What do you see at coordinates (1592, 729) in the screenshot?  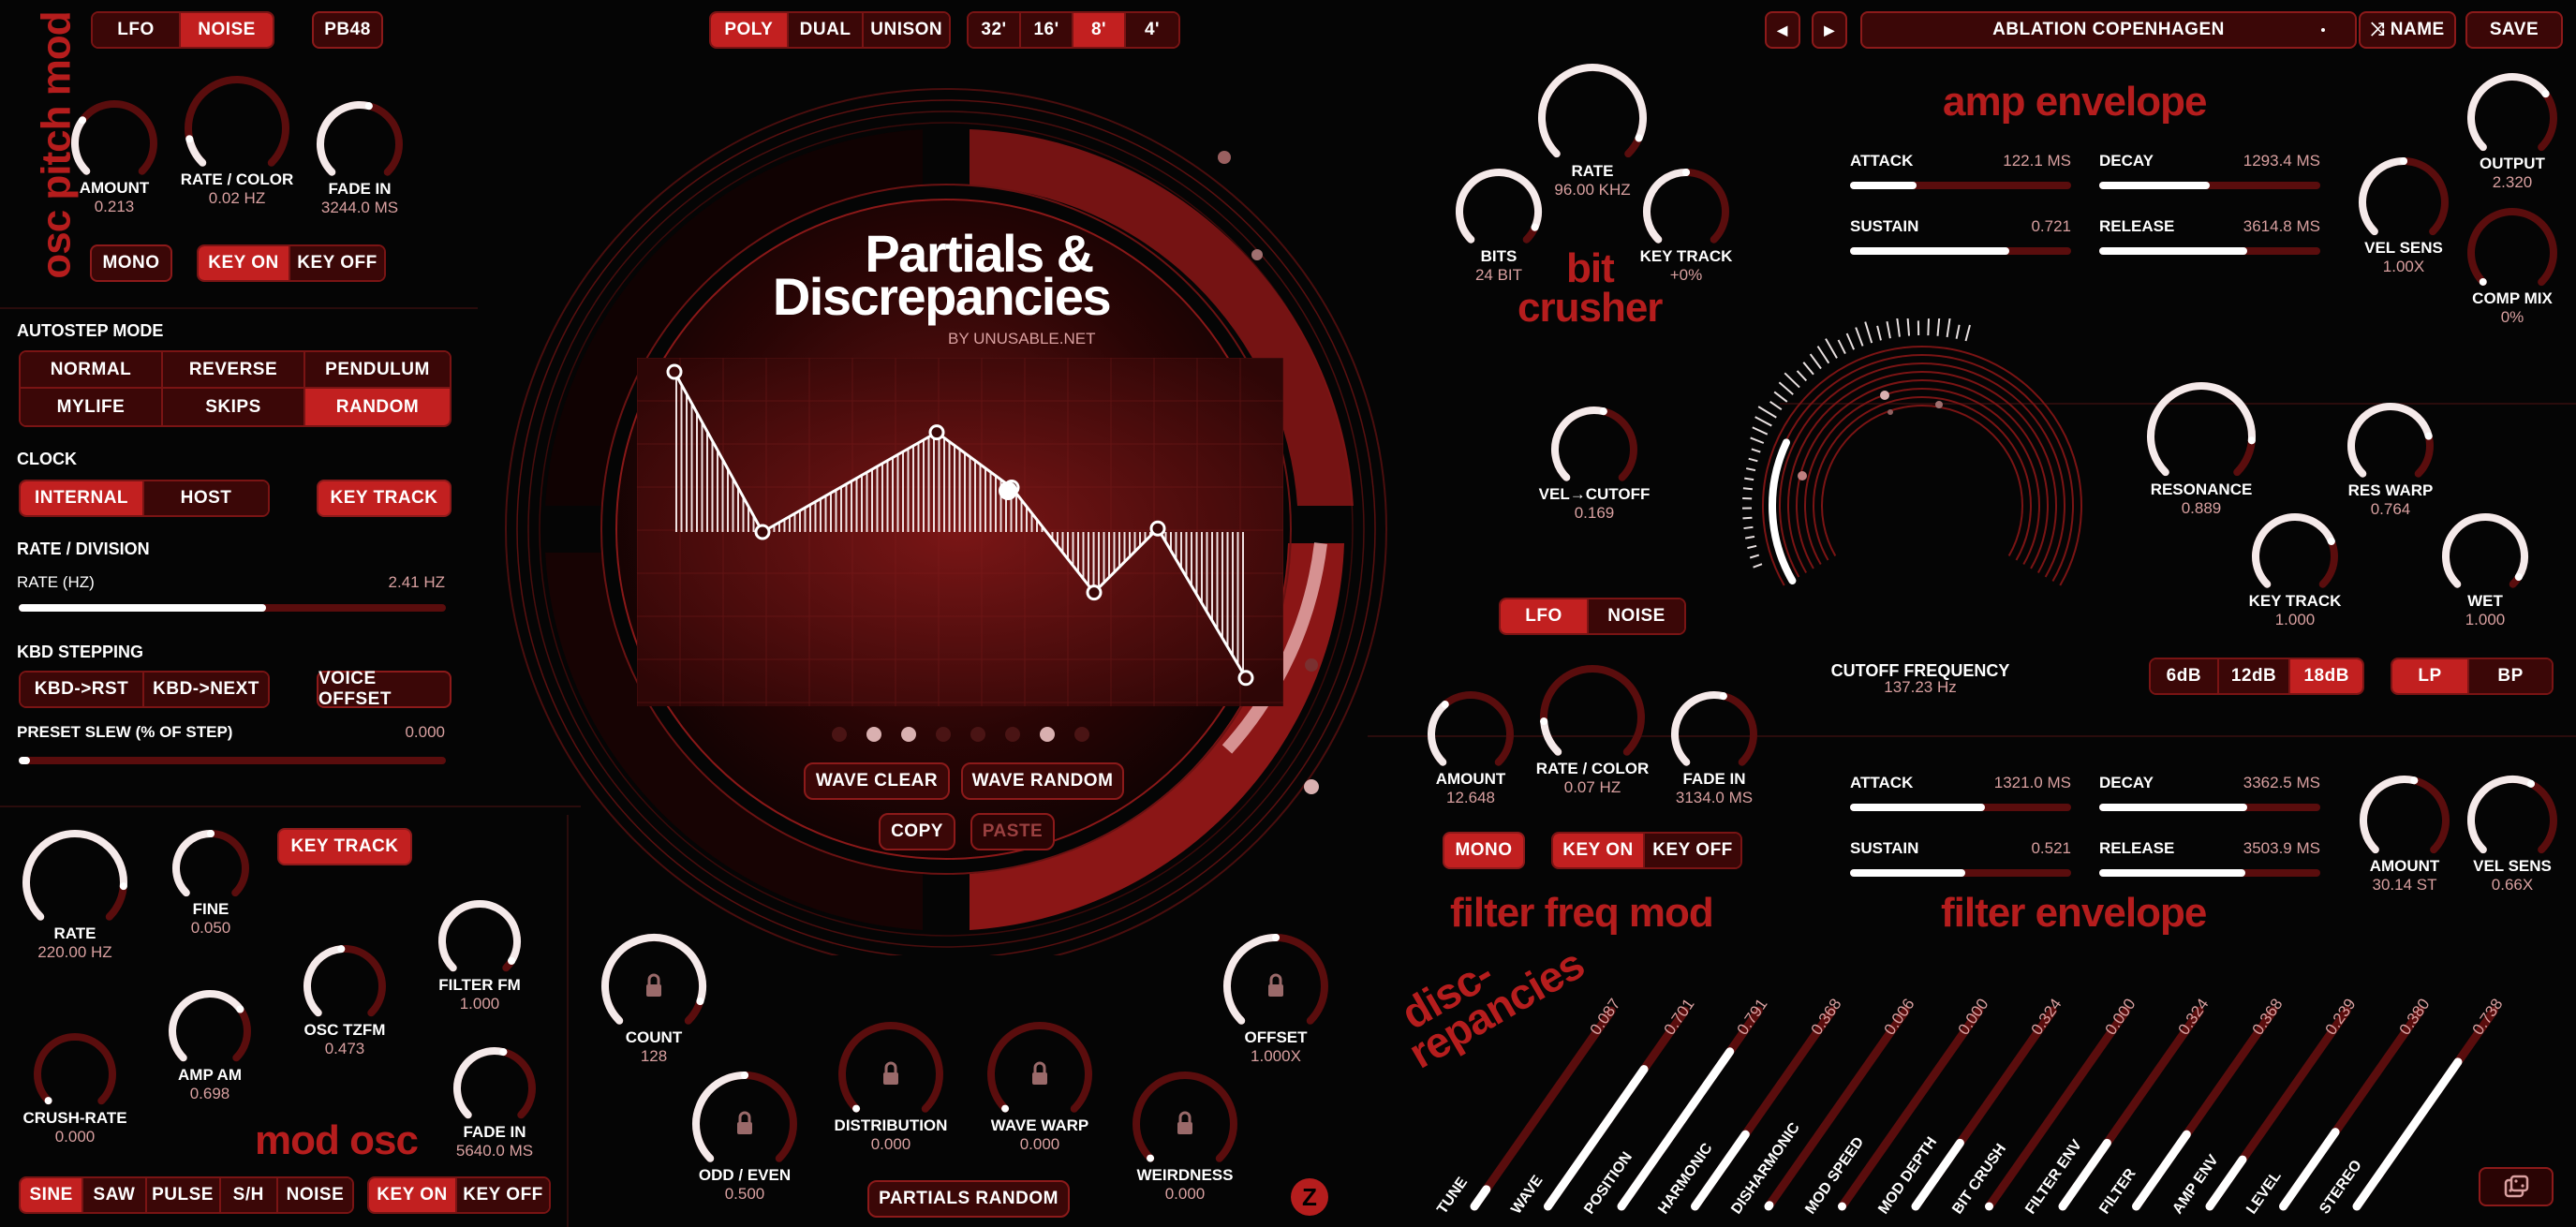 I see `filter-mod-rate-knob: RATE / COLOR 0.07 HZ` at bounding box center [1592, 729].